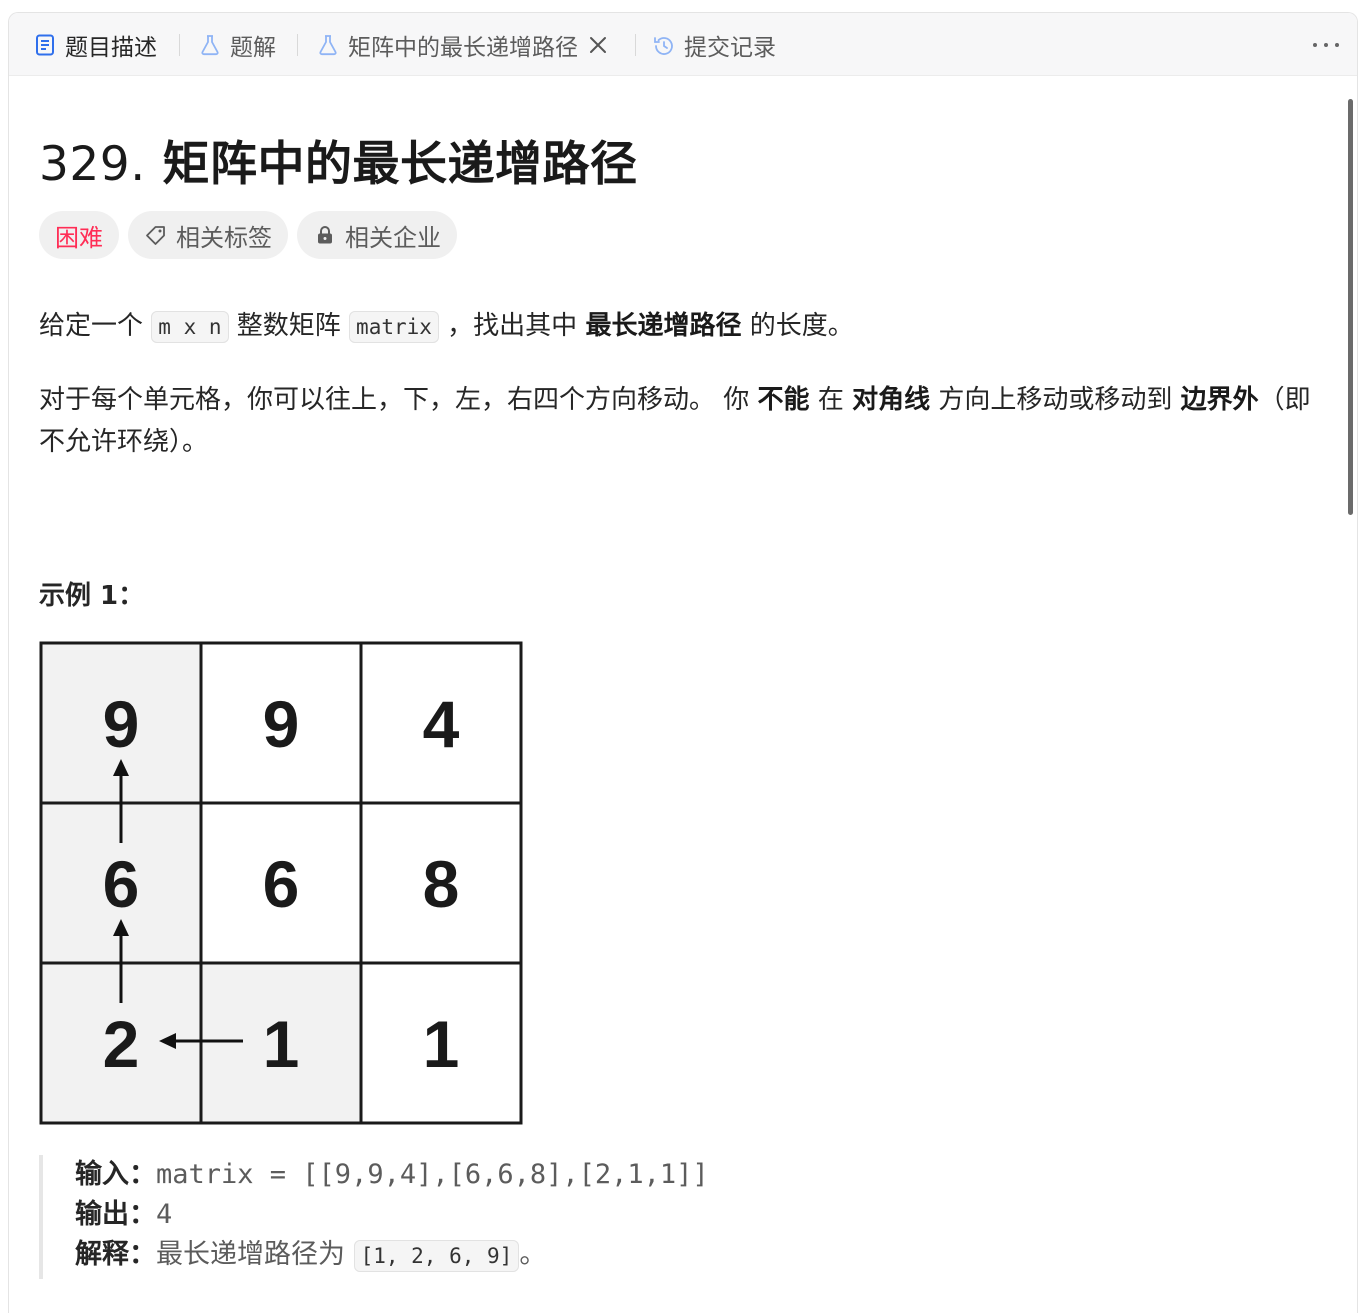  What do you see at coordinates (394, 327) in the screenshot?
I see `inline-code: matrix` at bounding box center [394, 327].